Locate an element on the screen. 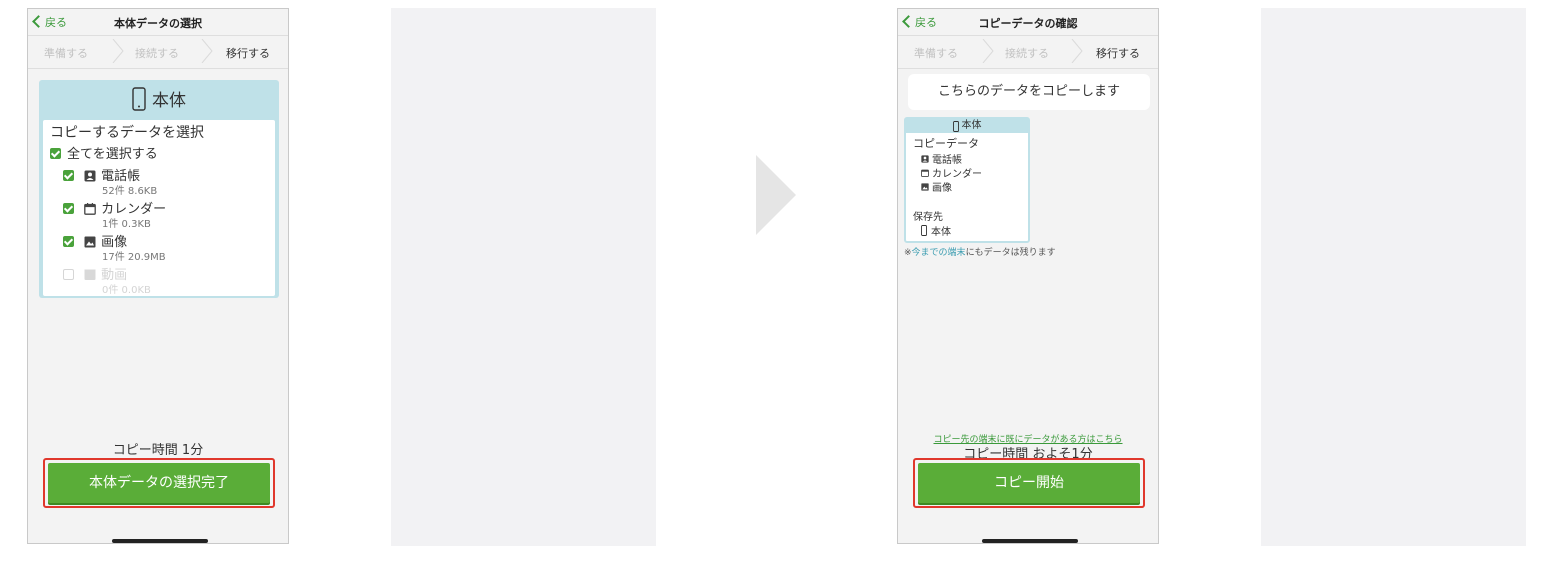 The image size is (1566, 566). note-suffix: にもデータは残ります is located at coordinates (1010, 253).